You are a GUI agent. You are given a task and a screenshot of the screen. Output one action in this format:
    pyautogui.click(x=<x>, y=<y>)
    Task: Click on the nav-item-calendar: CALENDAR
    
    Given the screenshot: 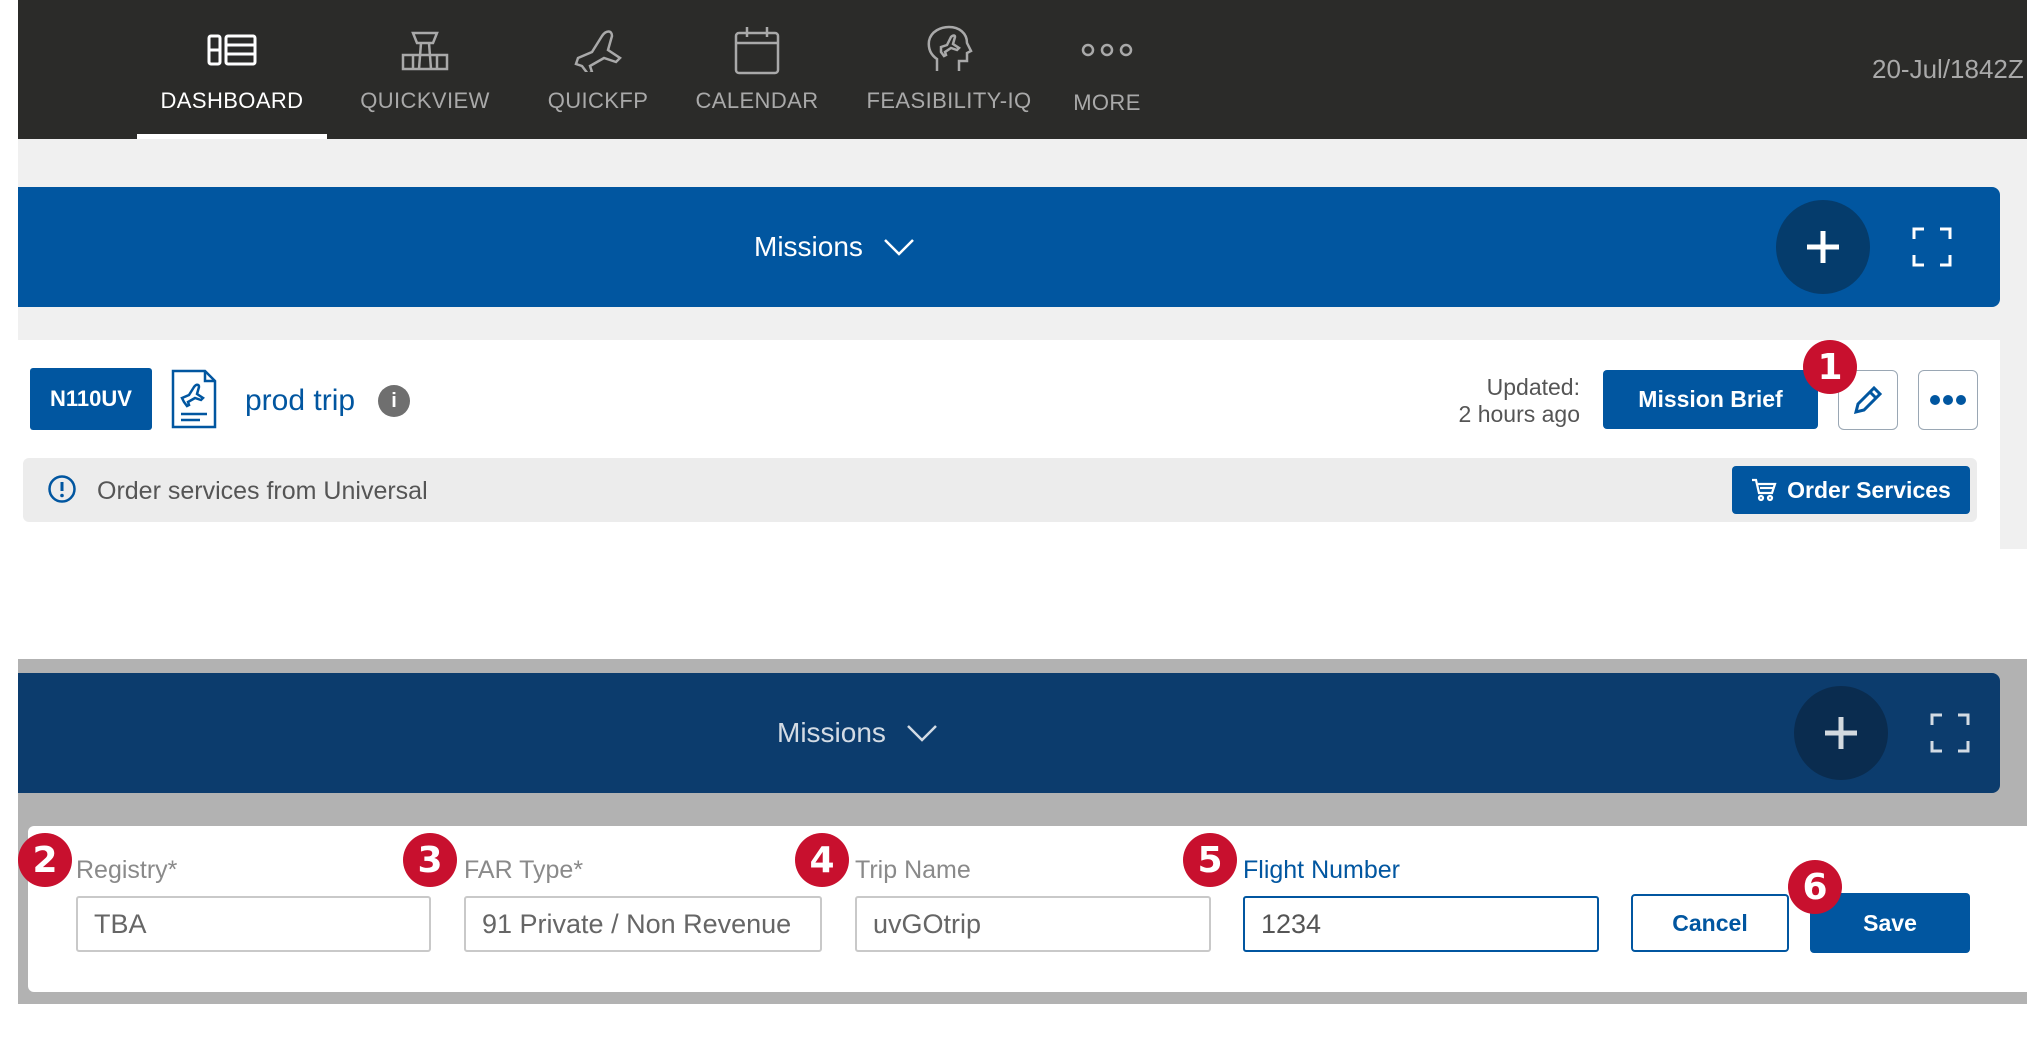 What is the action you would take?
    pyautogui.click(x=757, y=69)
    